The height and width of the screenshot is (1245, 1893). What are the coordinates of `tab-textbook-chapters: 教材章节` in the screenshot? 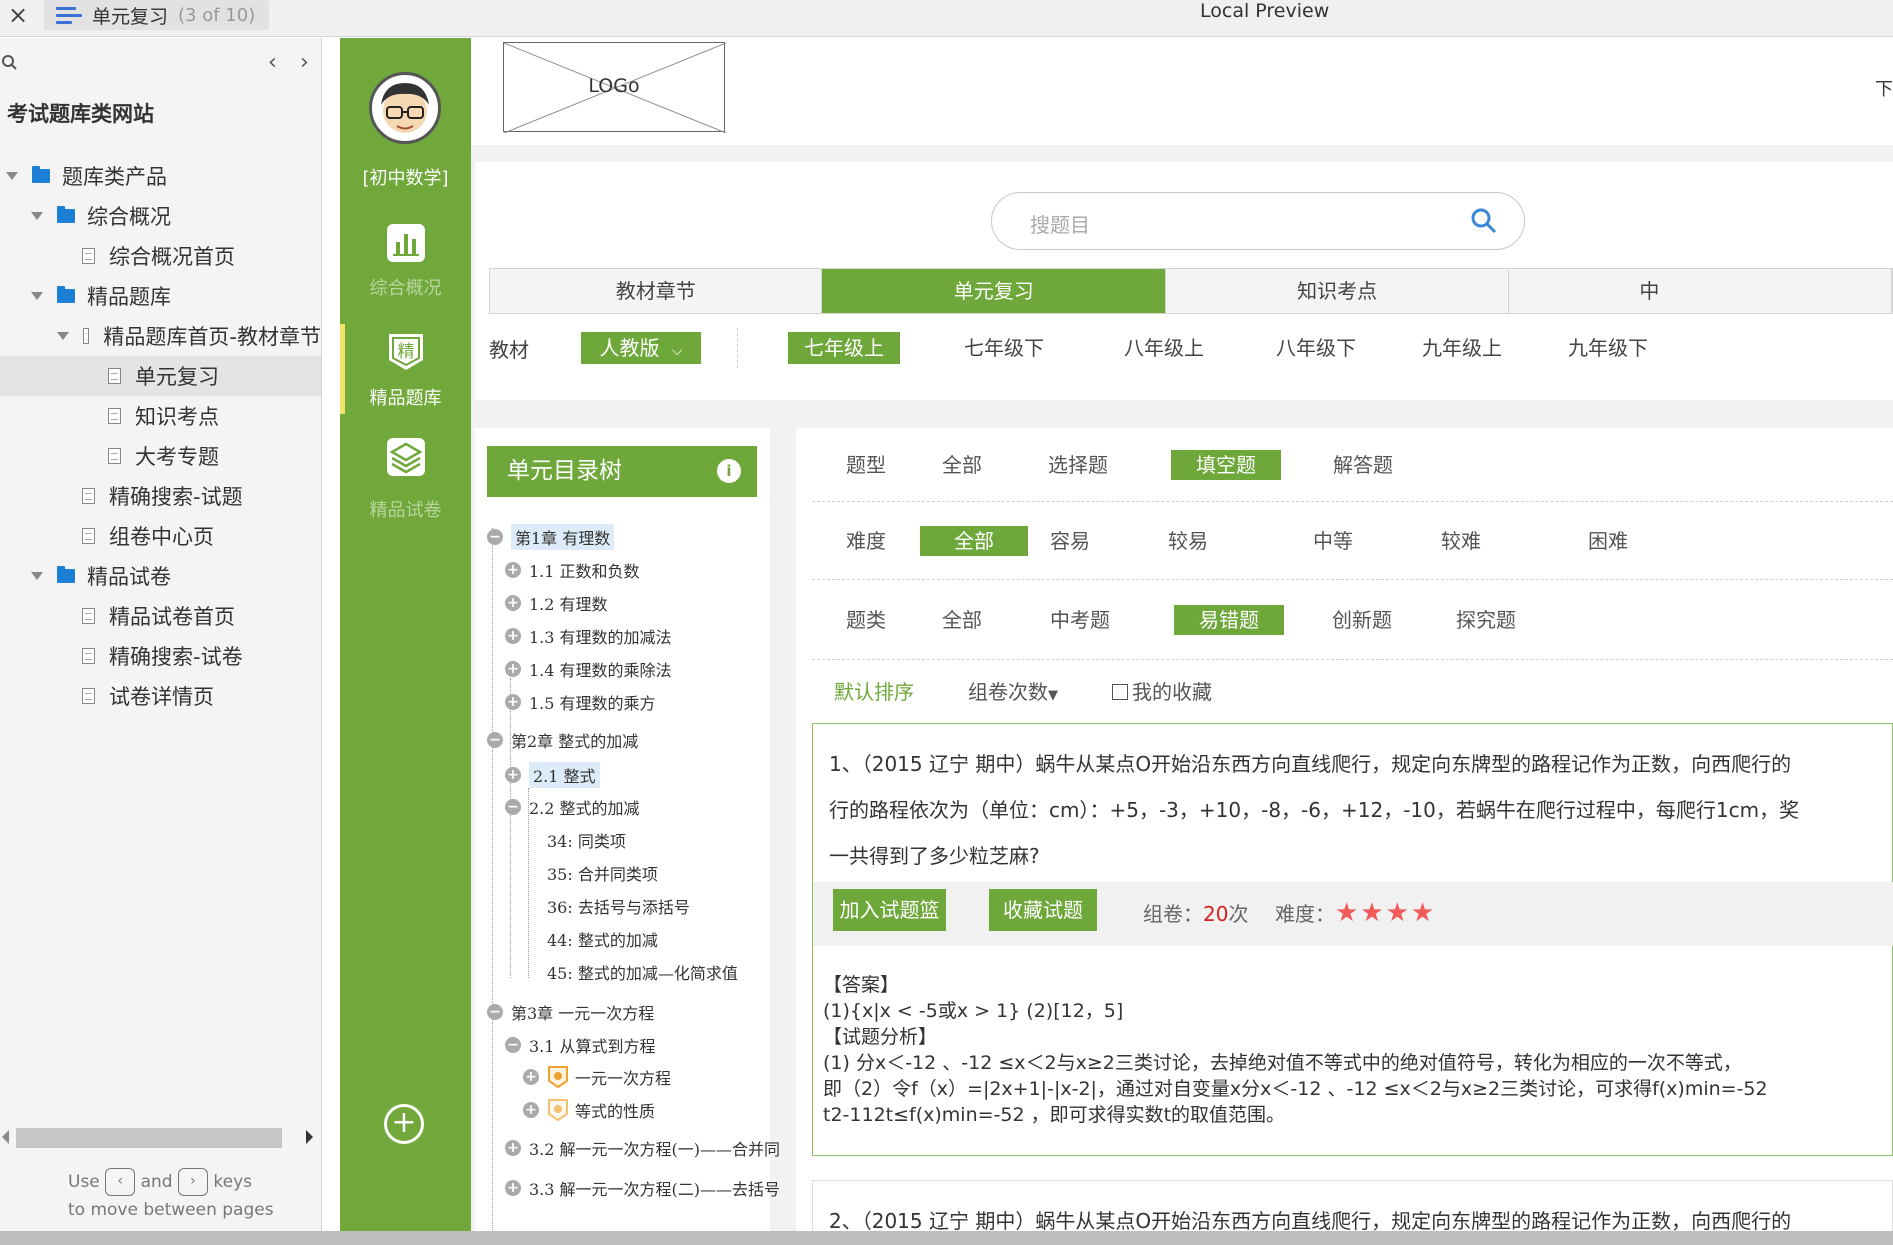 It's located at (656, 291).